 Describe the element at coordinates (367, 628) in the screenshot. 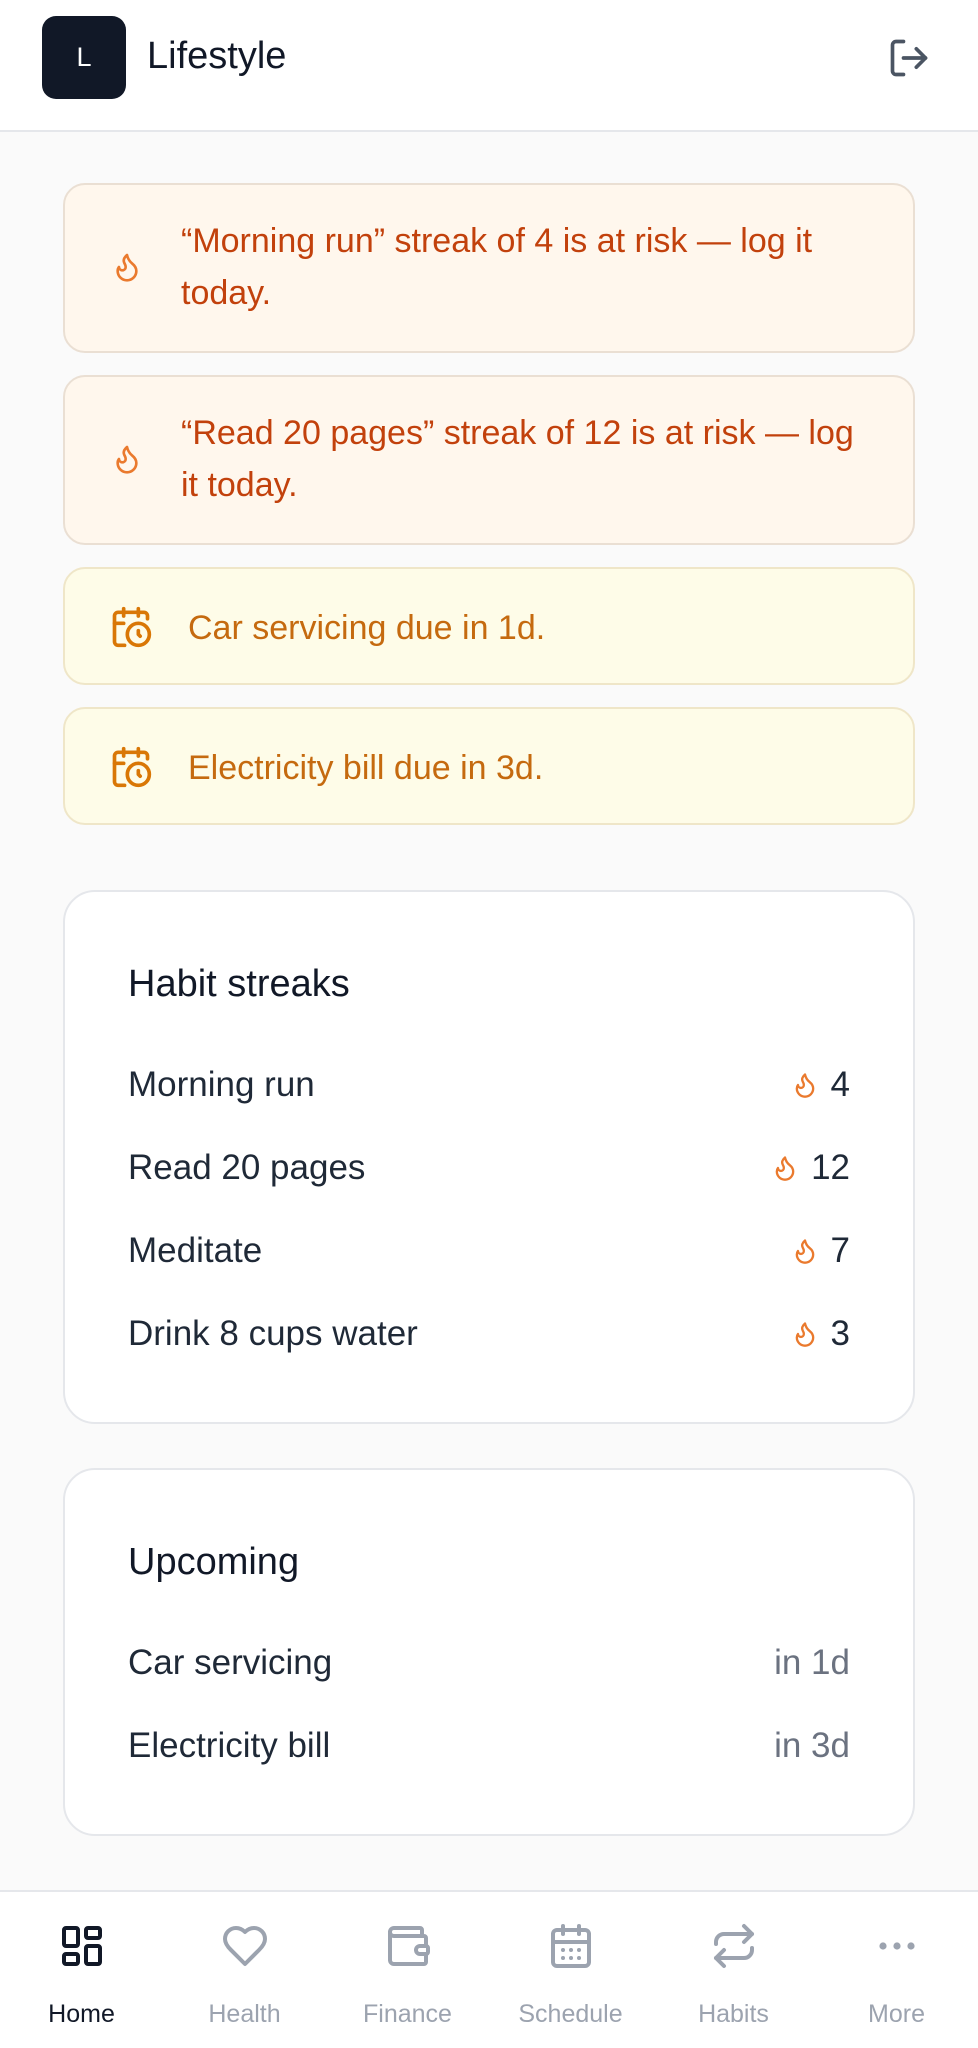

I see `alert-text: Car servicing due in 1d.` at that location.